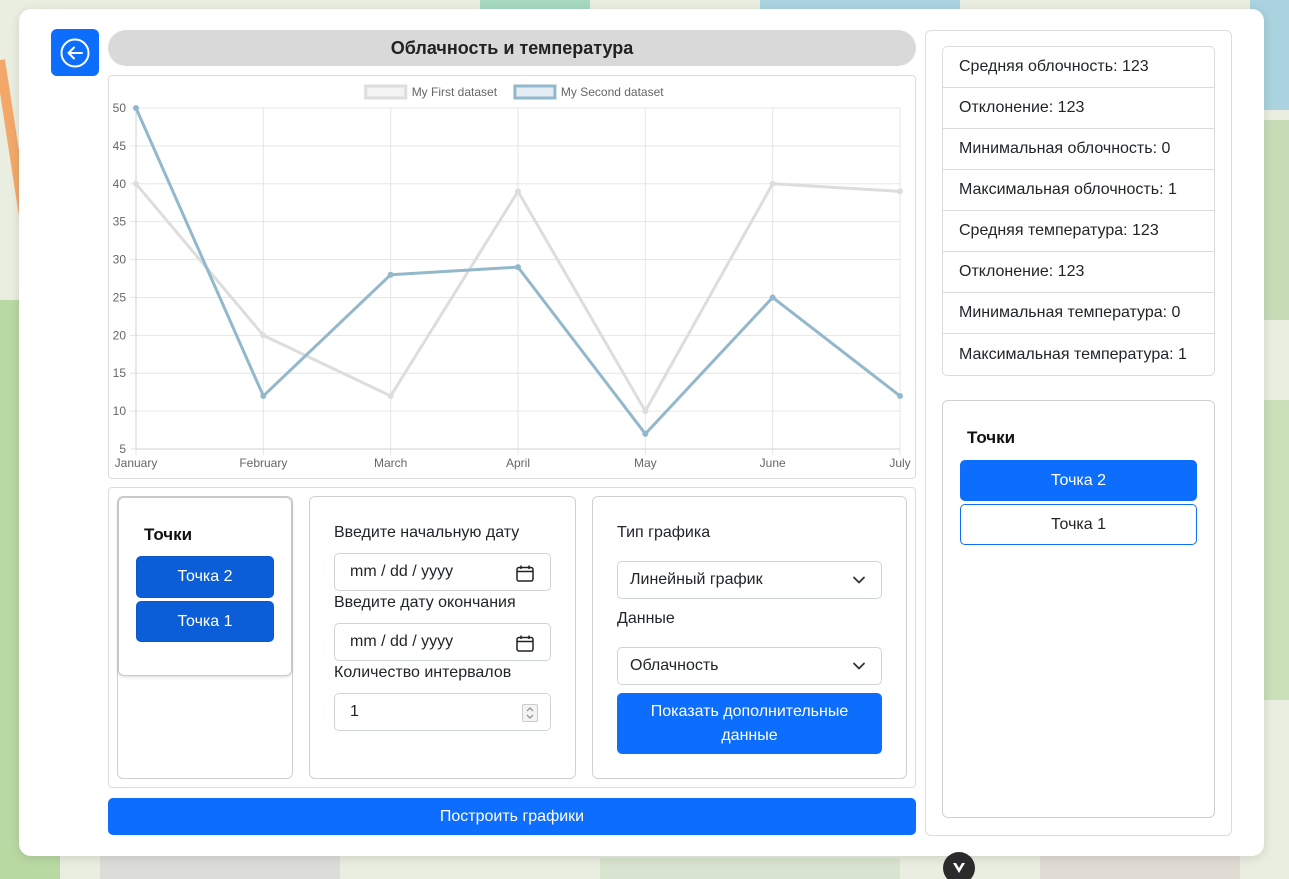 This screenshot has height=879, width=1289. Describe the element at coordinates (518, 463) in the screenshot. I see `x-tick-label: April` at that location.